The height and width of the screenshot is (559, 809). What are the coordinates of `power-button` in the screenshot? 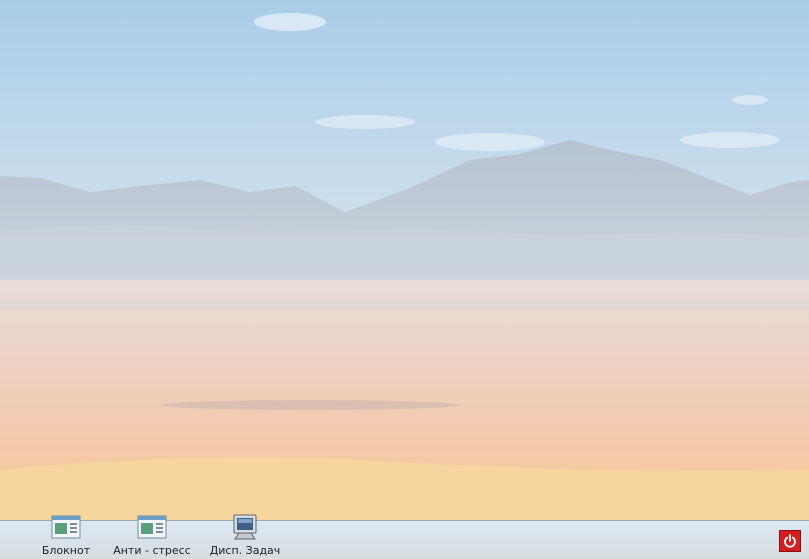 It's located at (790, 541).